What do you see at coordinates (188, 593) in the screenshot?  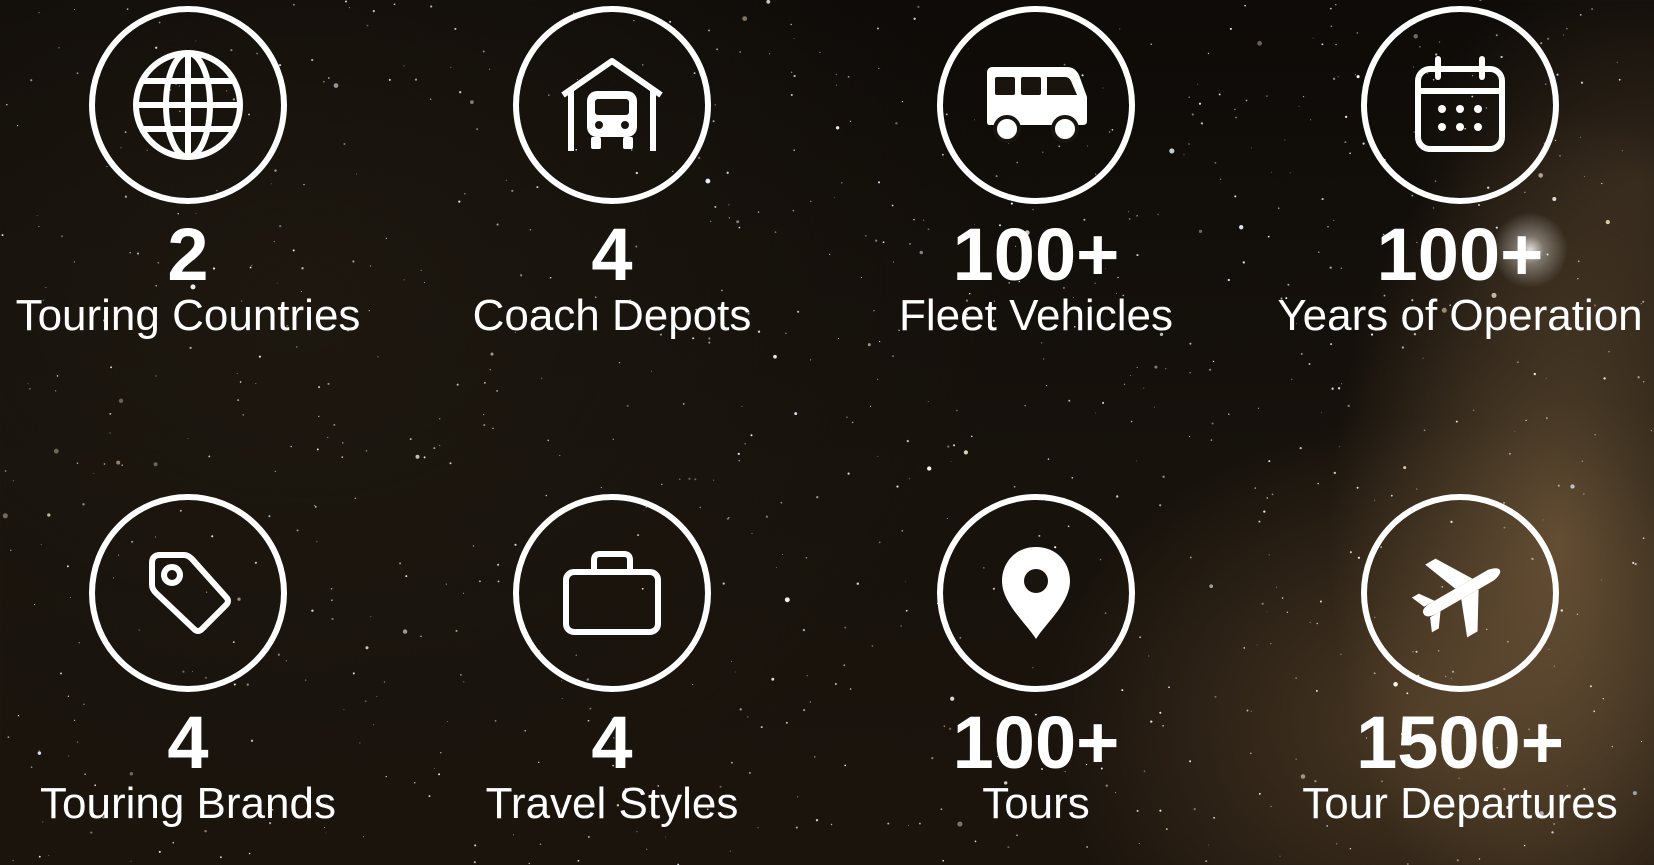 I see `tag-icon` at bounding box center [188, 593].